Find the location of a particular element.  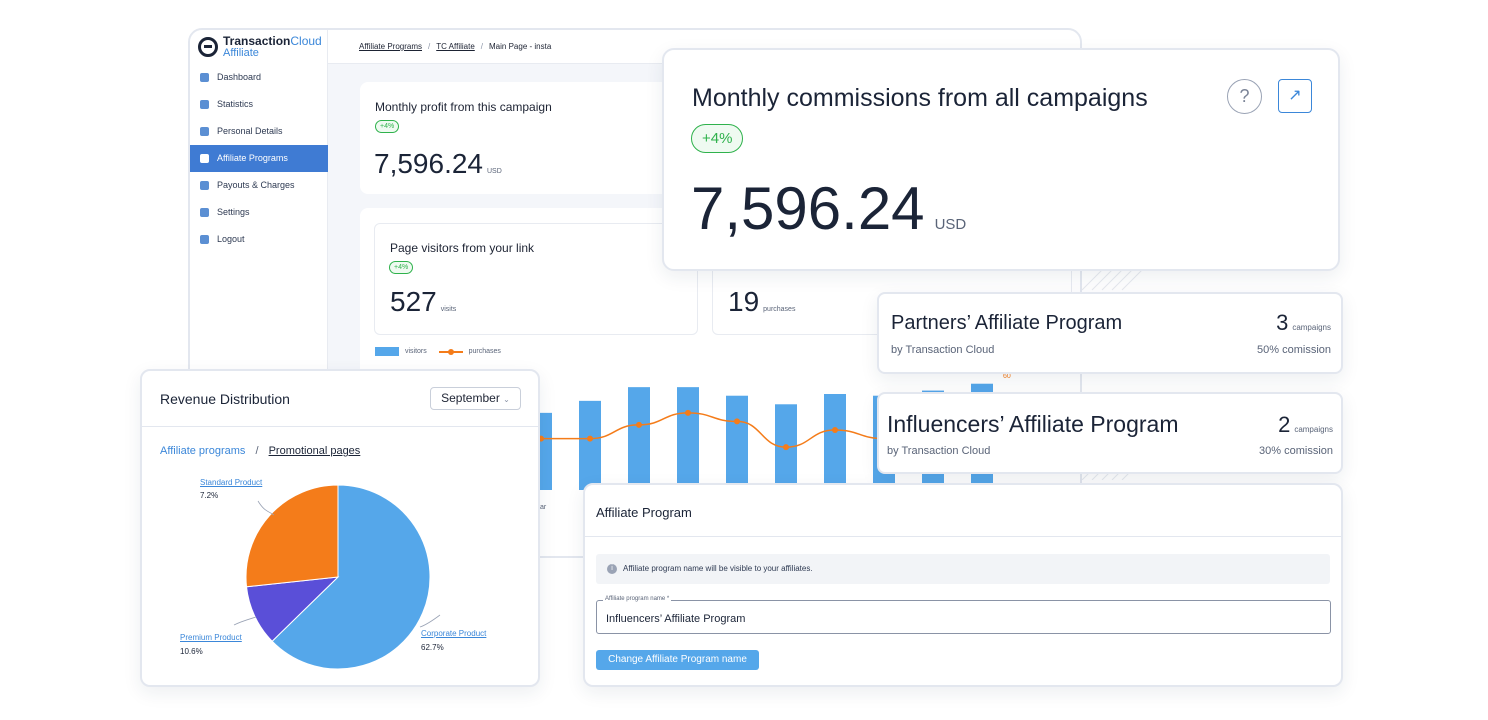

month-select: September ⌄ is located at coordinates (475, 398).